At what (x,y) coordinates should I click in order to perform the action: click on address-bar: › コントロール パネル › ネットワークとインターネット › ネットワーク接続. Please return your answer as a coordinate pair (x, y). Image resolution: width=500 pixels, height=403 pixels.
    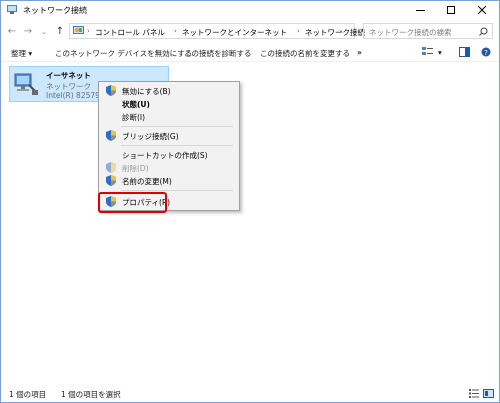
    Looking at the image, I should click on (217, 31).